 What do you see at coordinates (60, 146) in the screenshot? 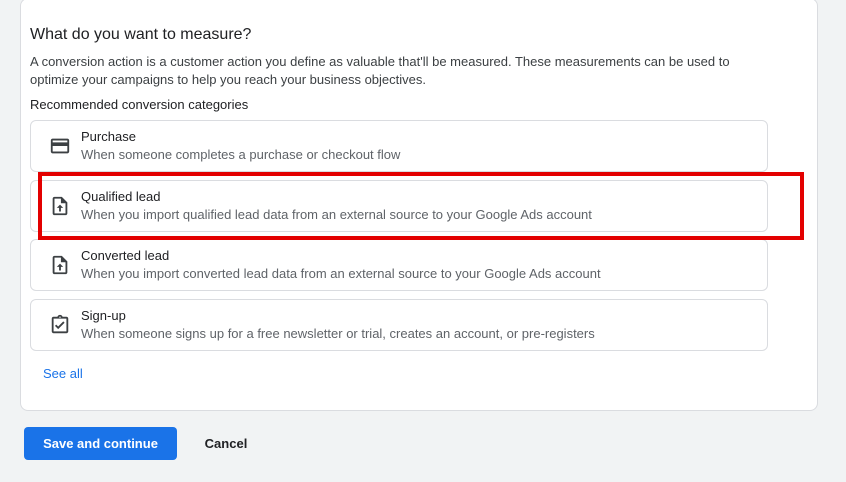
I see `credit-card-icon` at bounding box center [60, 146].